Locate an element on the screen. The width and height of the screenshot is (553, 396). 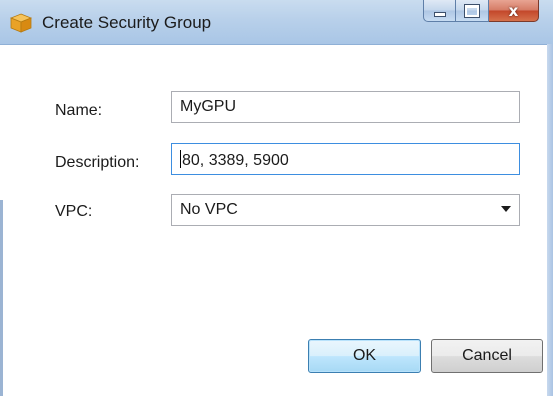
window-frame-left is located at coordinates (1, 298).